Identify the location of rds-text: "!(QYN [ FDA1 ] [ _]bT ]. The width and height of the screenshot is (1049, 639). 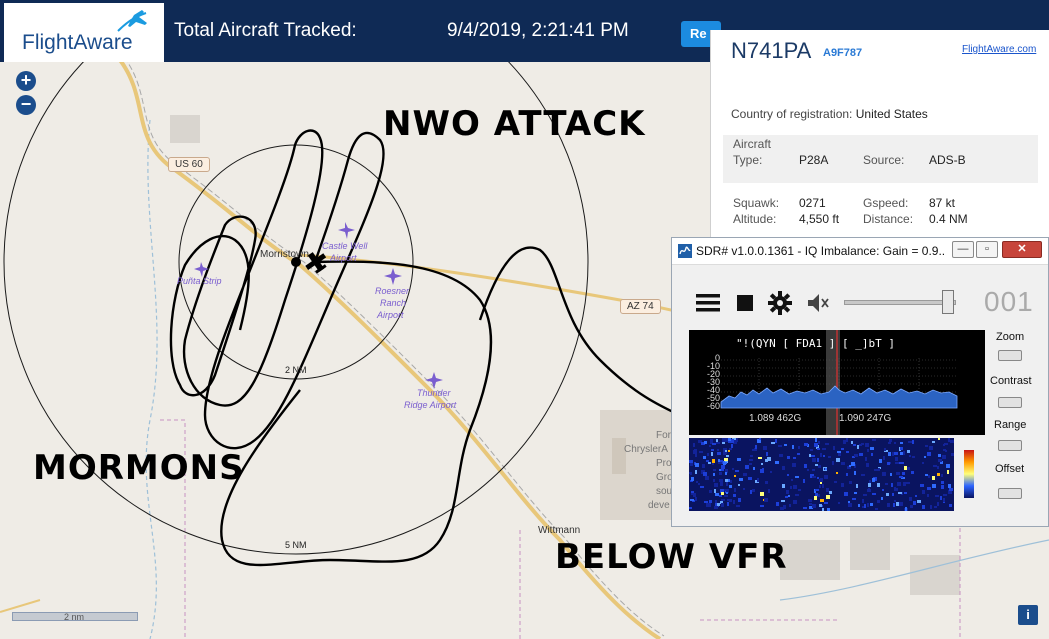
(815, 343).